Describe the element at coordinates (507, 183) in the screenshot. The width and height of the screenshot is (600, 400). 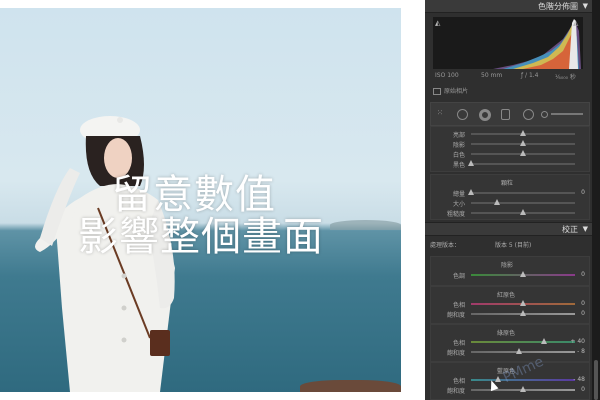
I see `grain-title: 顆粒` at that location.